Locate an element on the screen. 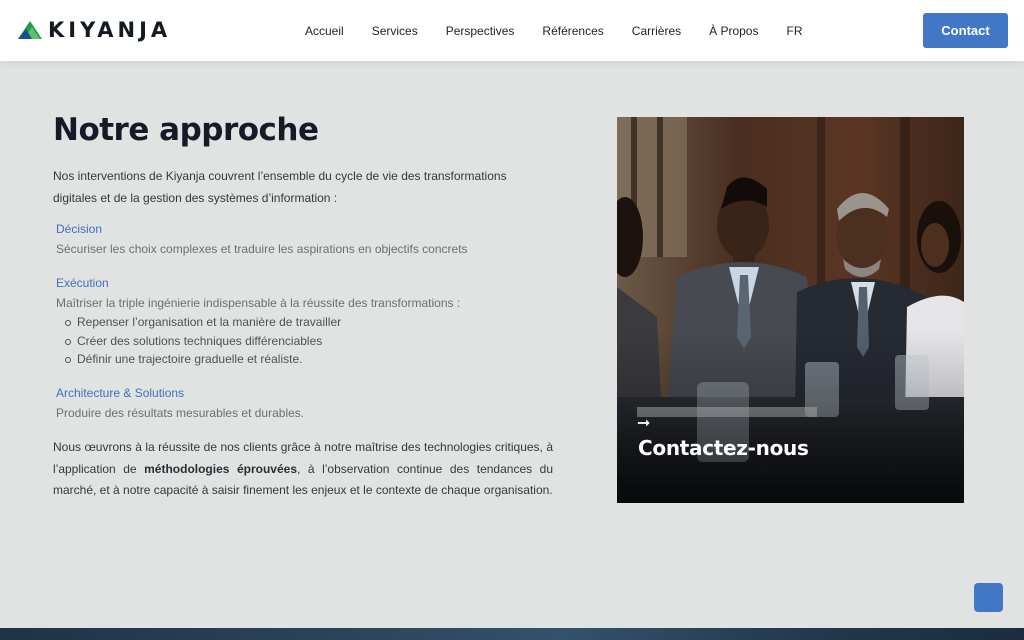  nav-references: Références is located at coordinates (572, 31).